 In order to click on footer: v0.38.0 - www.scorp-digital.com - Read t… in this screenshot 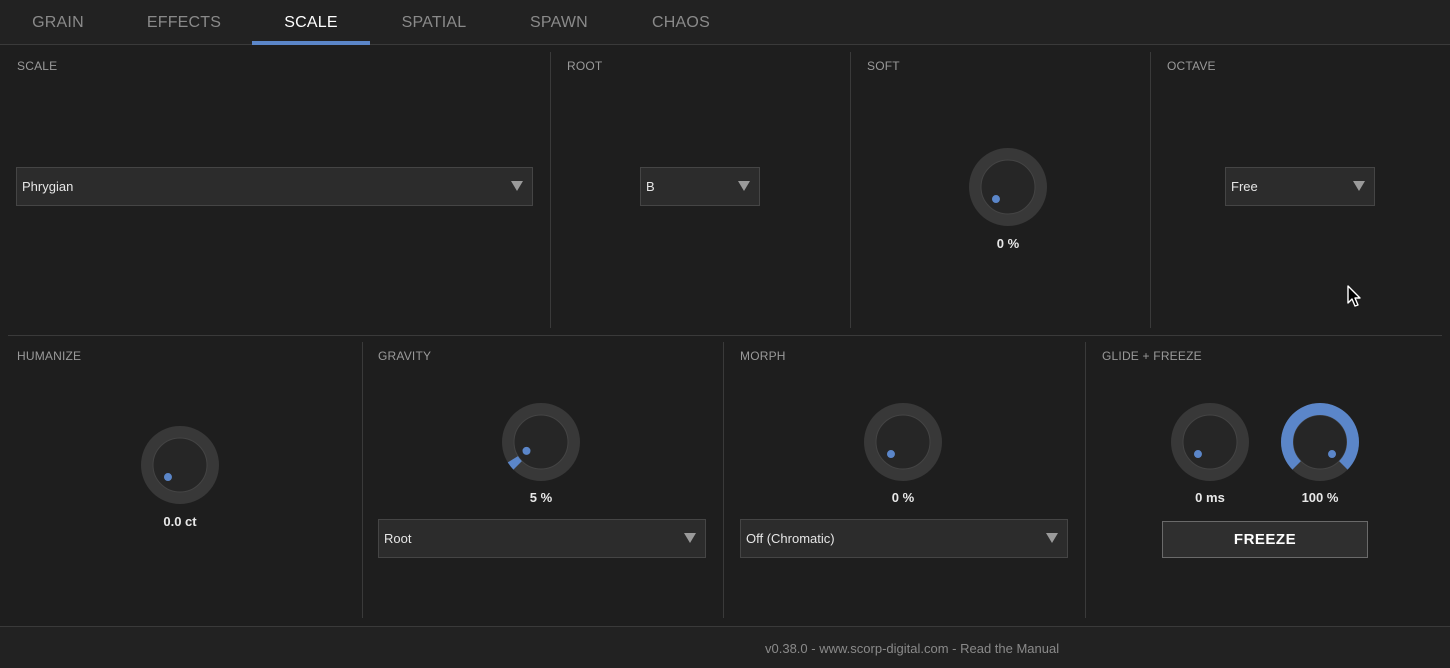, I will do `click(725, 647)`.